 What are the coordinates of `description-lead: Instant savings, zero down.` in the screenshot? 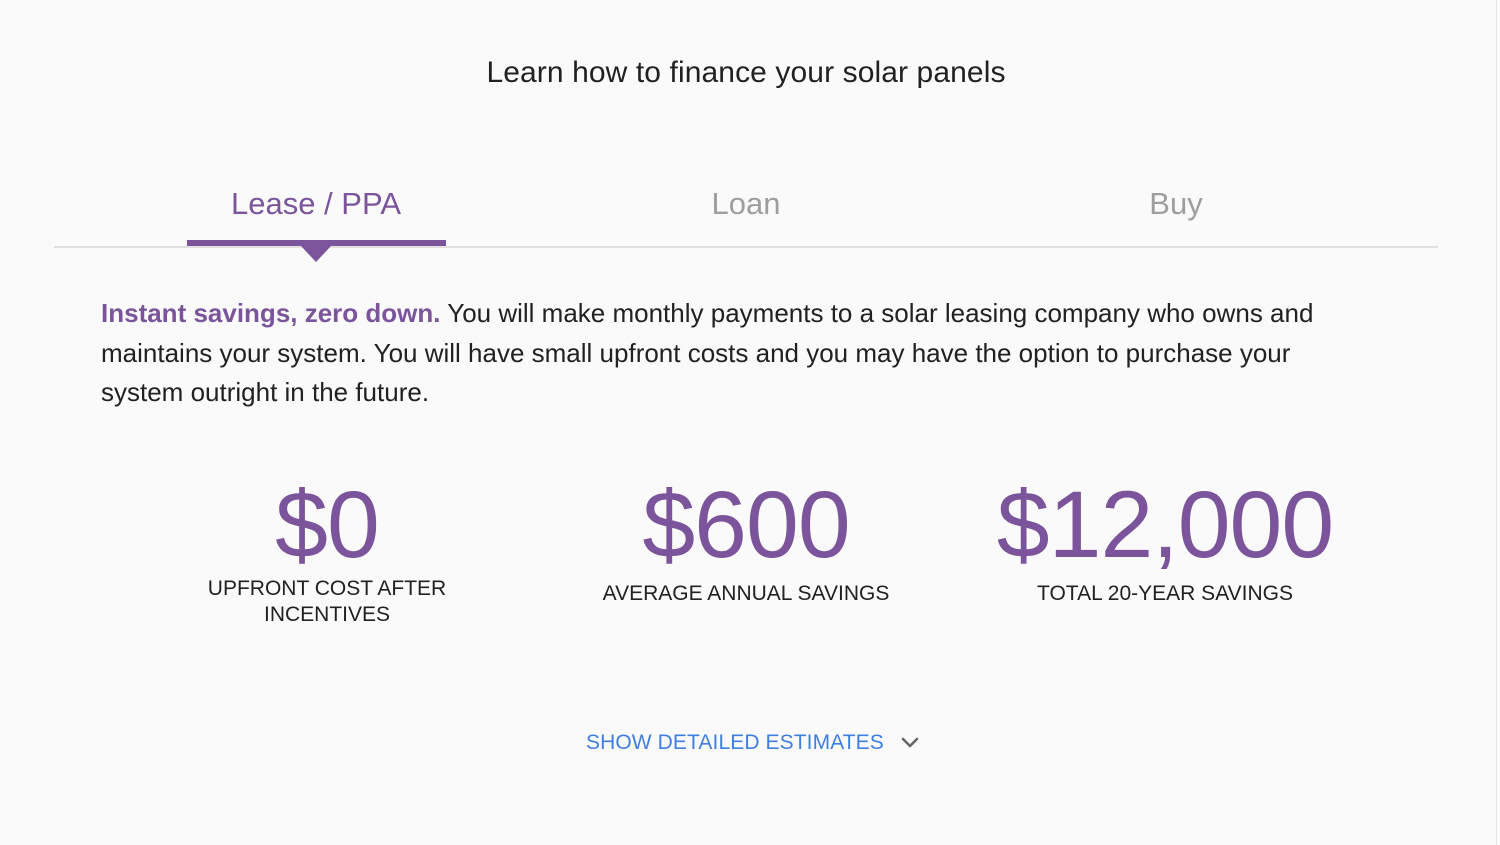 It's located at (271, 313).